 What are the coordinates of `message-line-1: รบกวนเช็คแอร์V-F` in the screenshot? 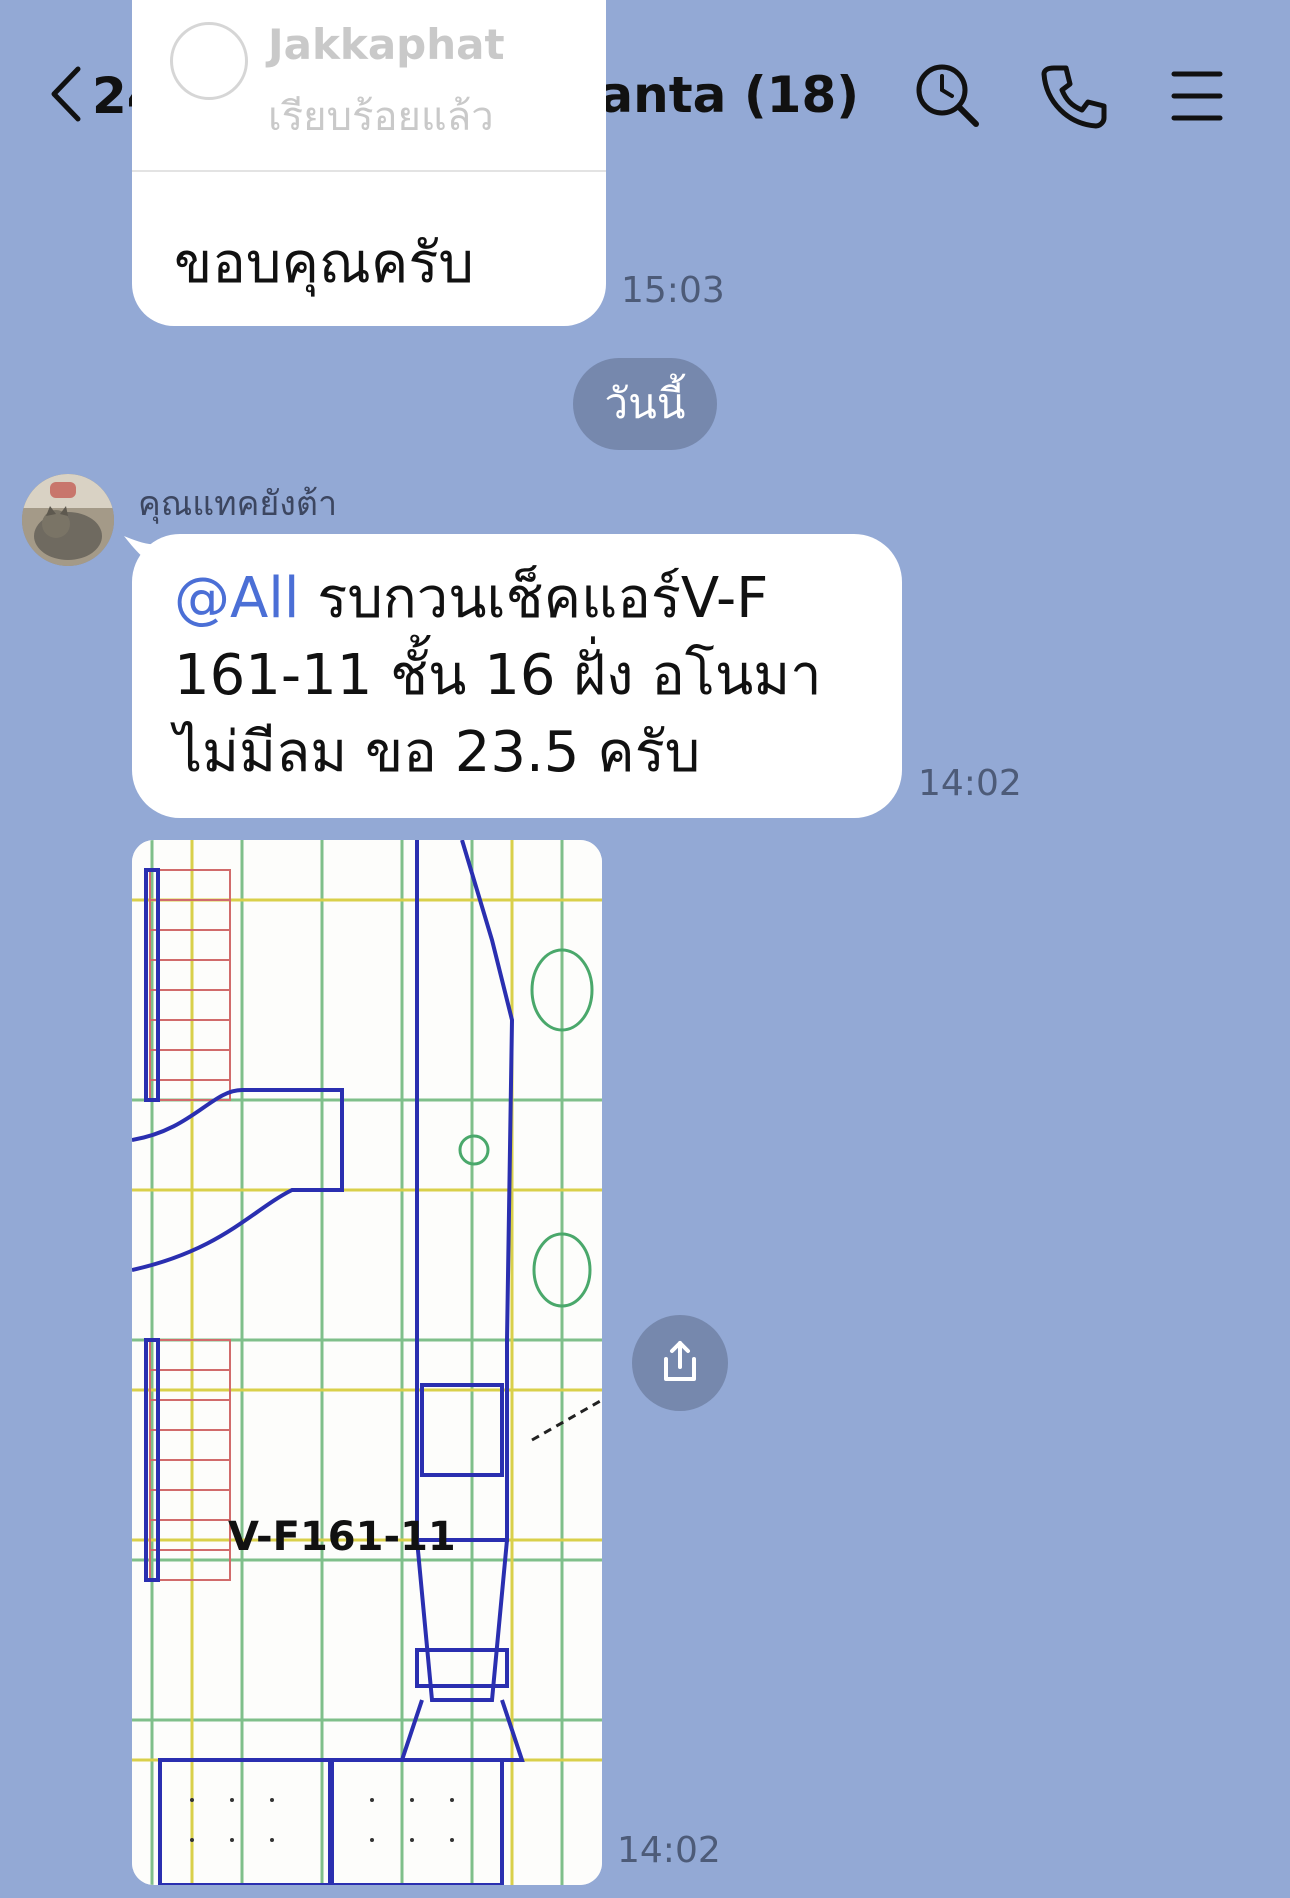 It's located at (534, 598).